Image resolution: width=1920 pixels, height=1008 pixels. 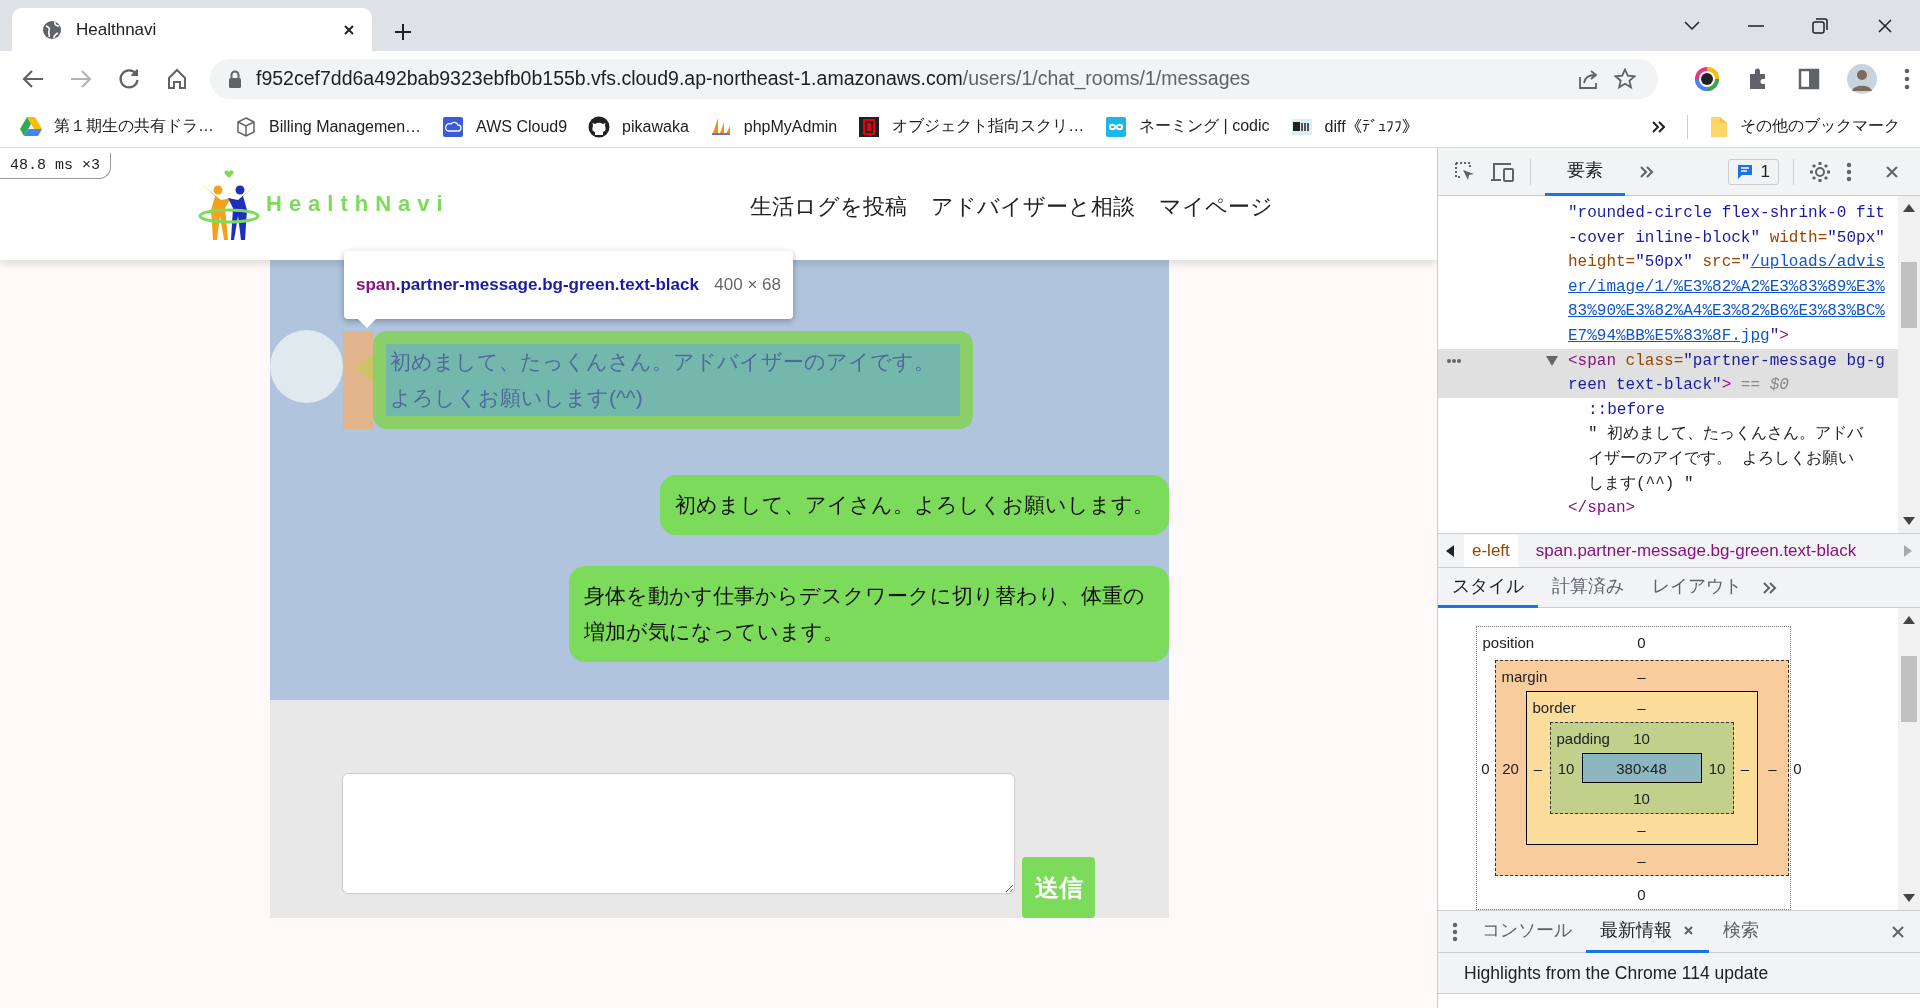 What do you see at coordinates (828, 207) in the screenshot?
I see `nav-link: 生活ログを投稿` at bounding box center [828, 207].